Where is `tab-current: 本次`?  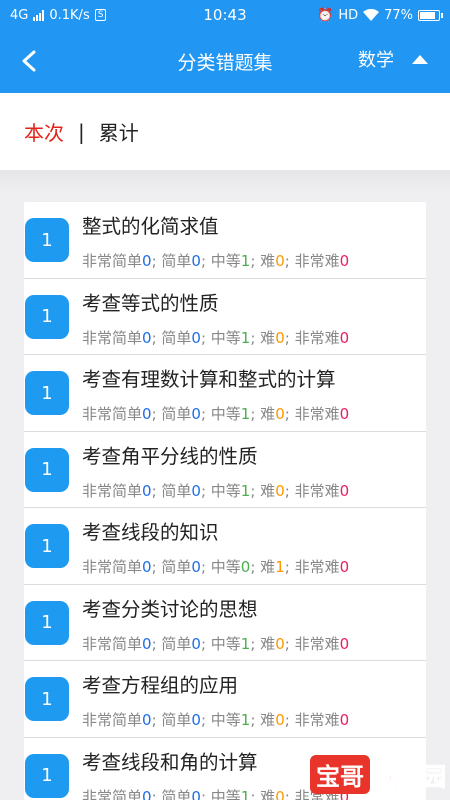
tab-current: 本次 is located at coordinates (44, 131).